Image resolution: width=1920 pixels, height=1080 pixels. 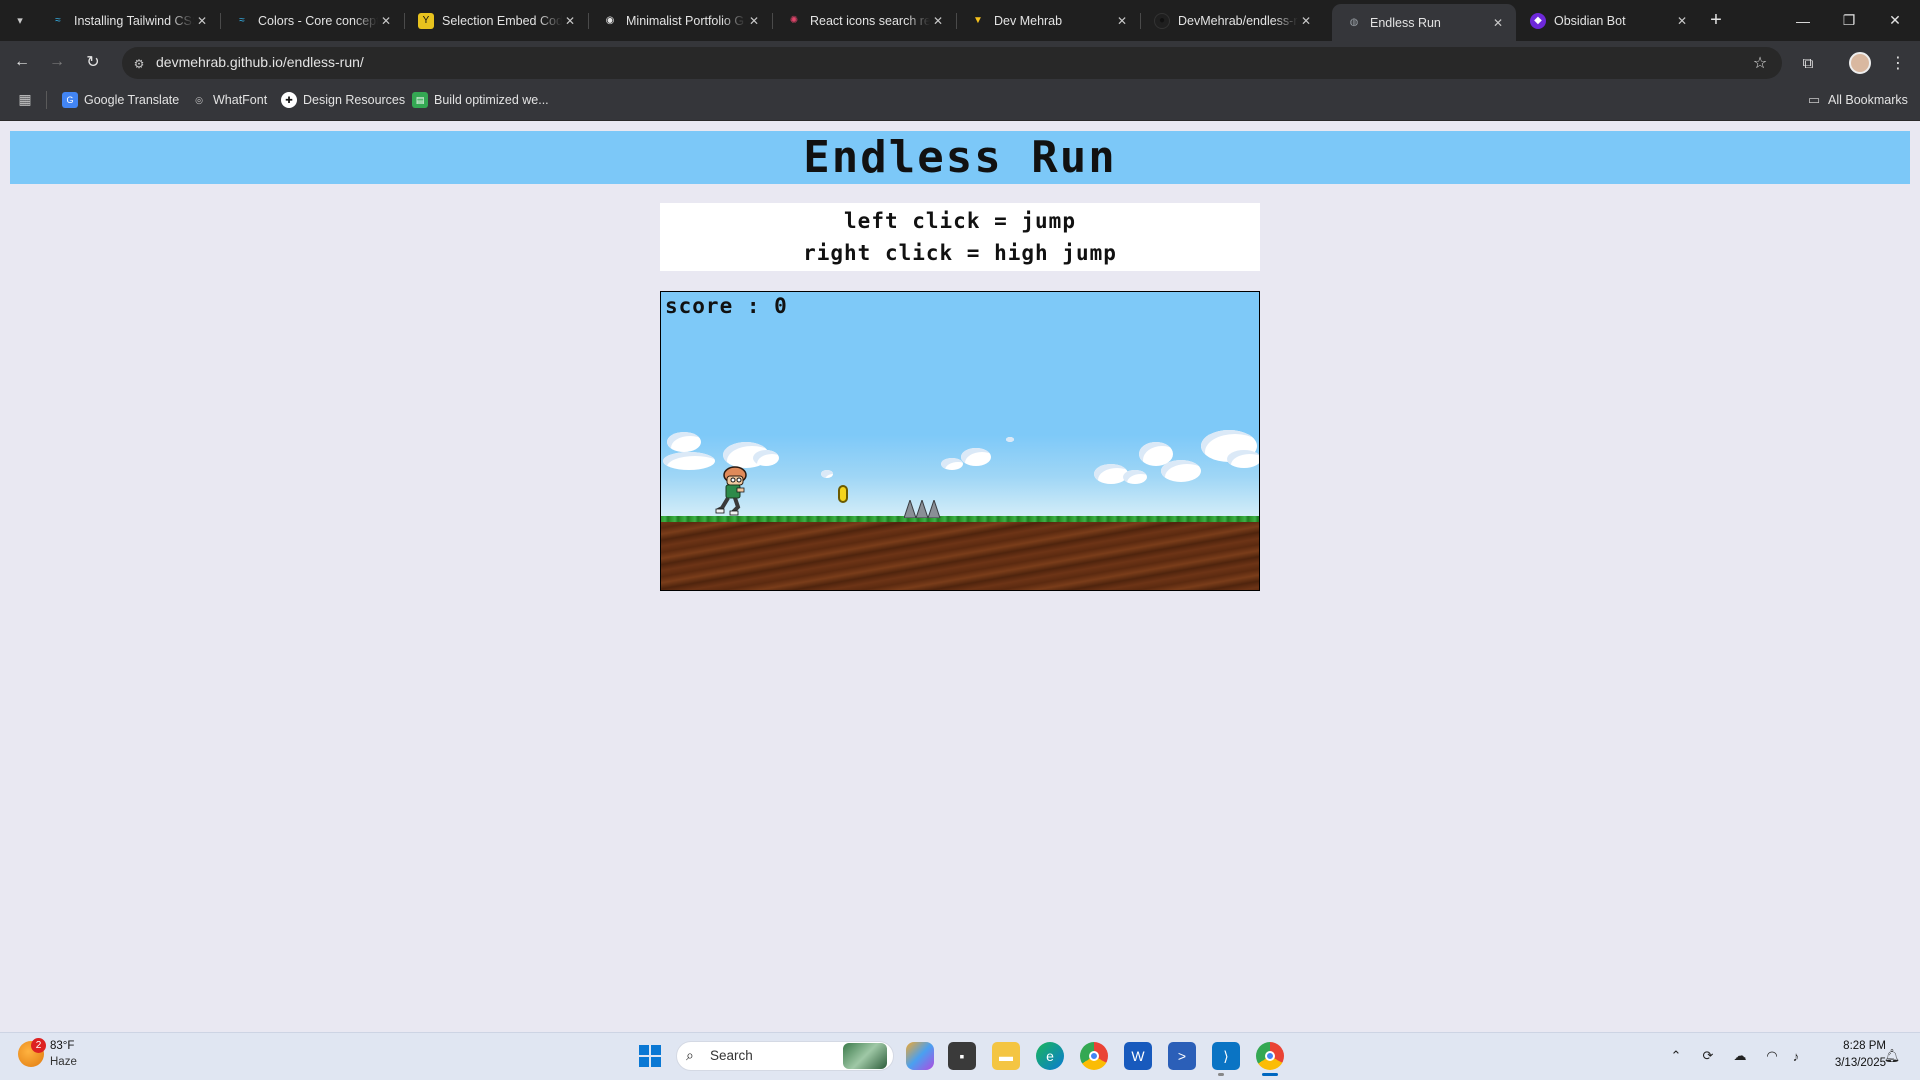 What do you see at coordinates (960, 556) in the screenshot?
I see `ground-dirt` at bounding box center [960, 556].